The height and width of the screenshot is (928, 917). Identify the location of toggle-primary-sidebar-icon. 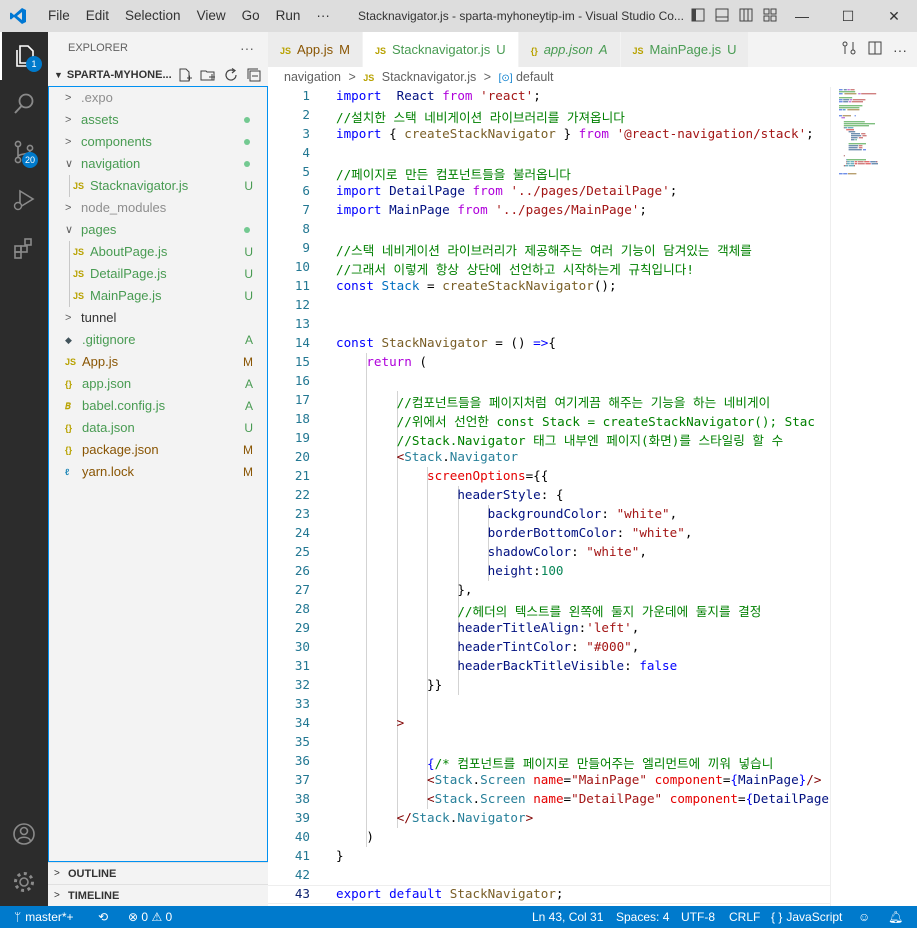
(698, 15).